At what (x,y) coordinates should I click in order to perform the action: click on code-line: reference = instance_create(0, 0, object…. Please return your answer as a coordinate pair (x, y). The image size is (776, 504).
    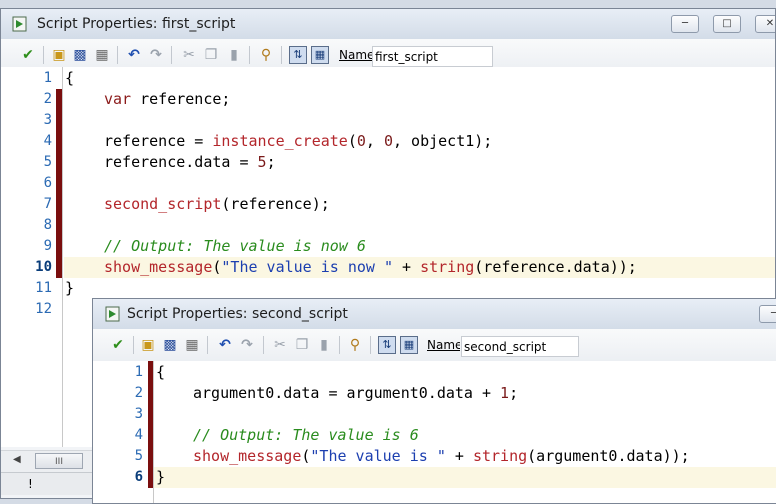
    Looking at the image, I should click on (298, 141).